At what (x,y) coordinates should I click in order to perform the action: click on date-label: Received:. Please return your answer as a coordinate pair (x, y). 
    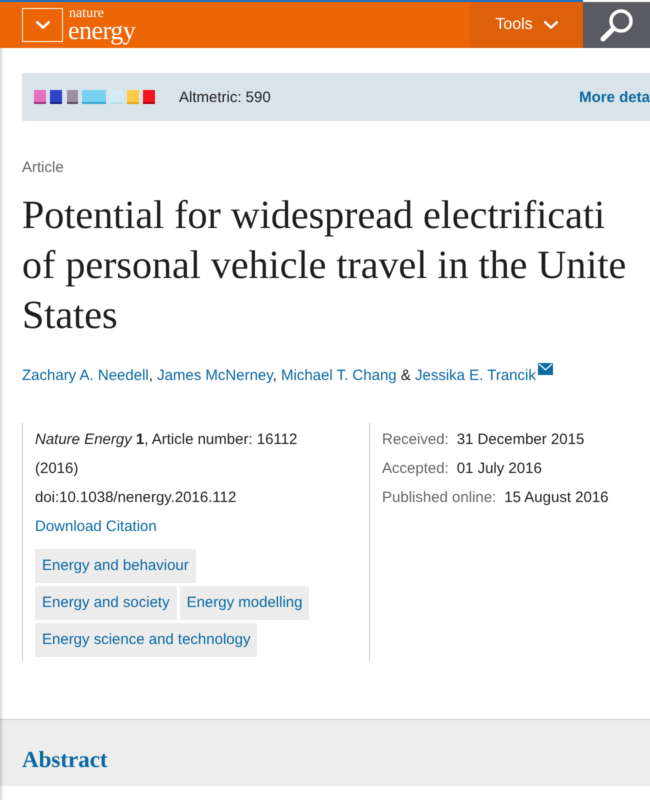
    Looking at the image, I should click on (415, 439).